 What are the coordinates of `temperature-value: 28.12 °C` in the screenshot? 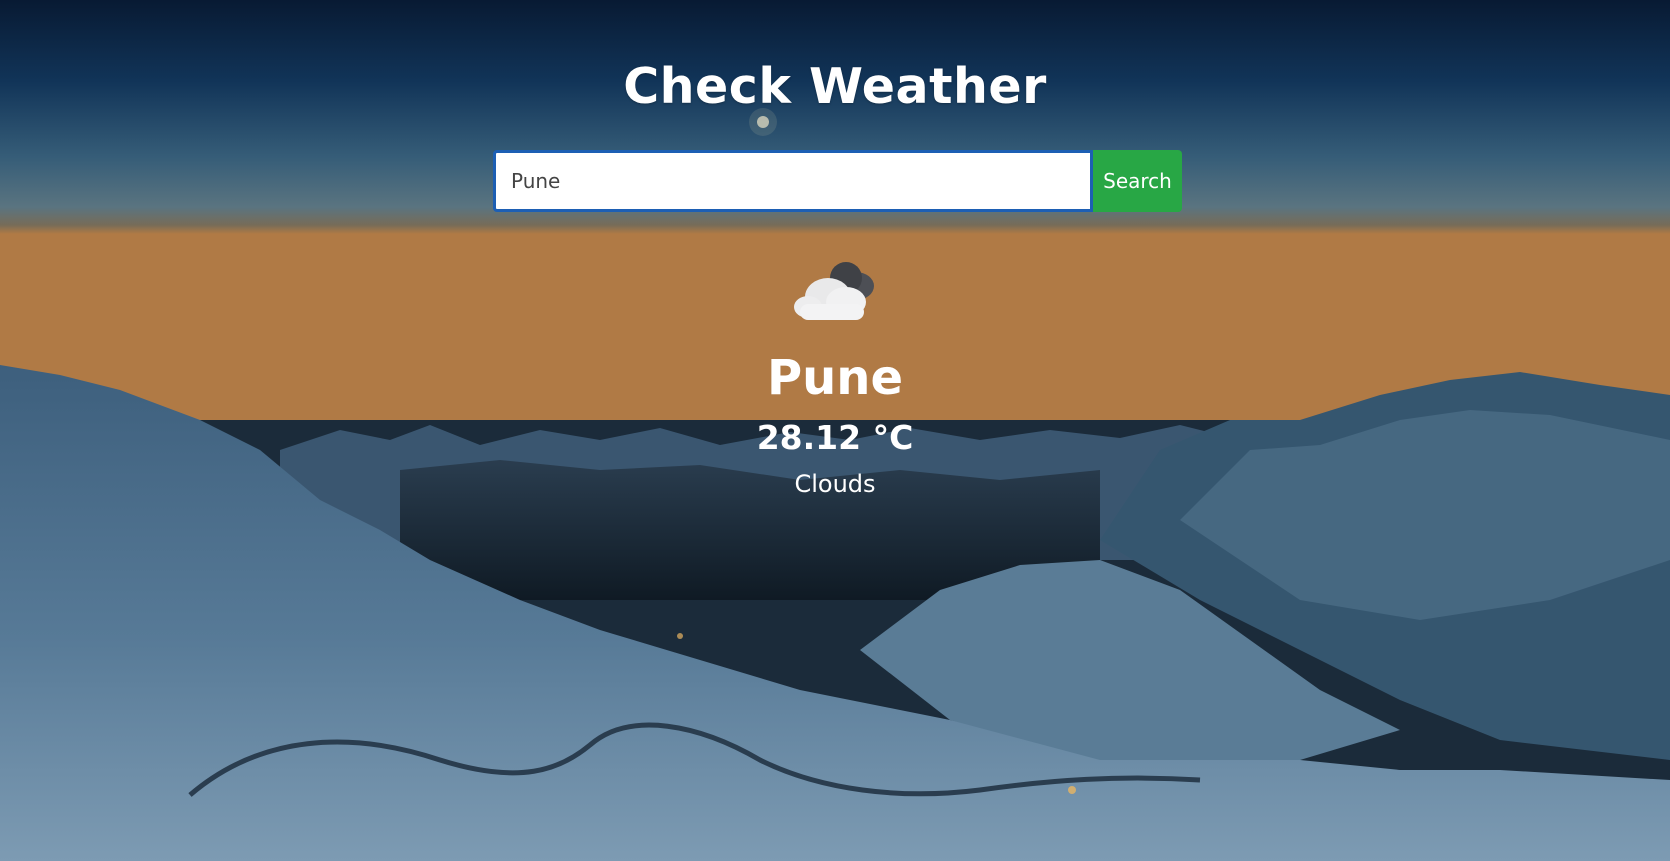 It's located at (835, 437).